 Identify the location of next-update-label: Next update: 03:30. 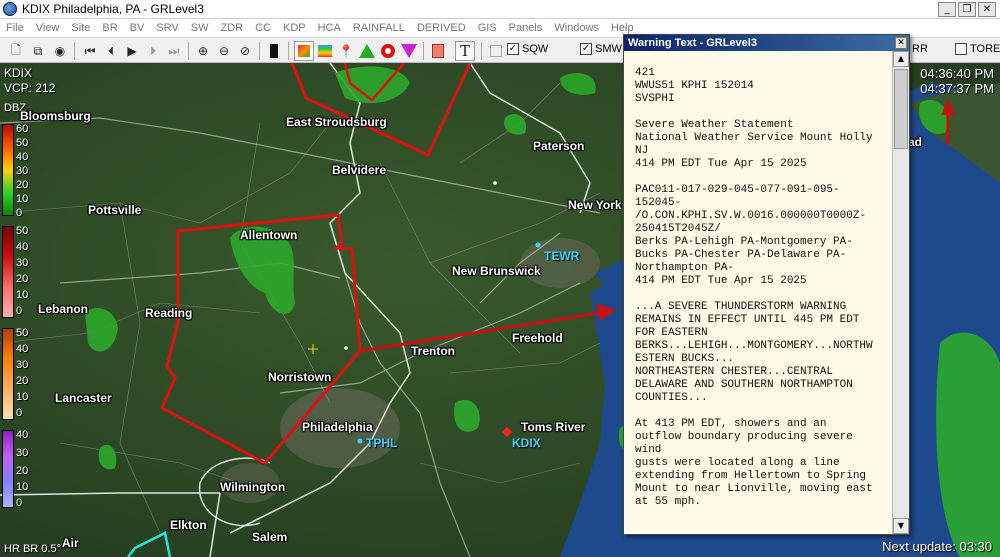
(937, 546).